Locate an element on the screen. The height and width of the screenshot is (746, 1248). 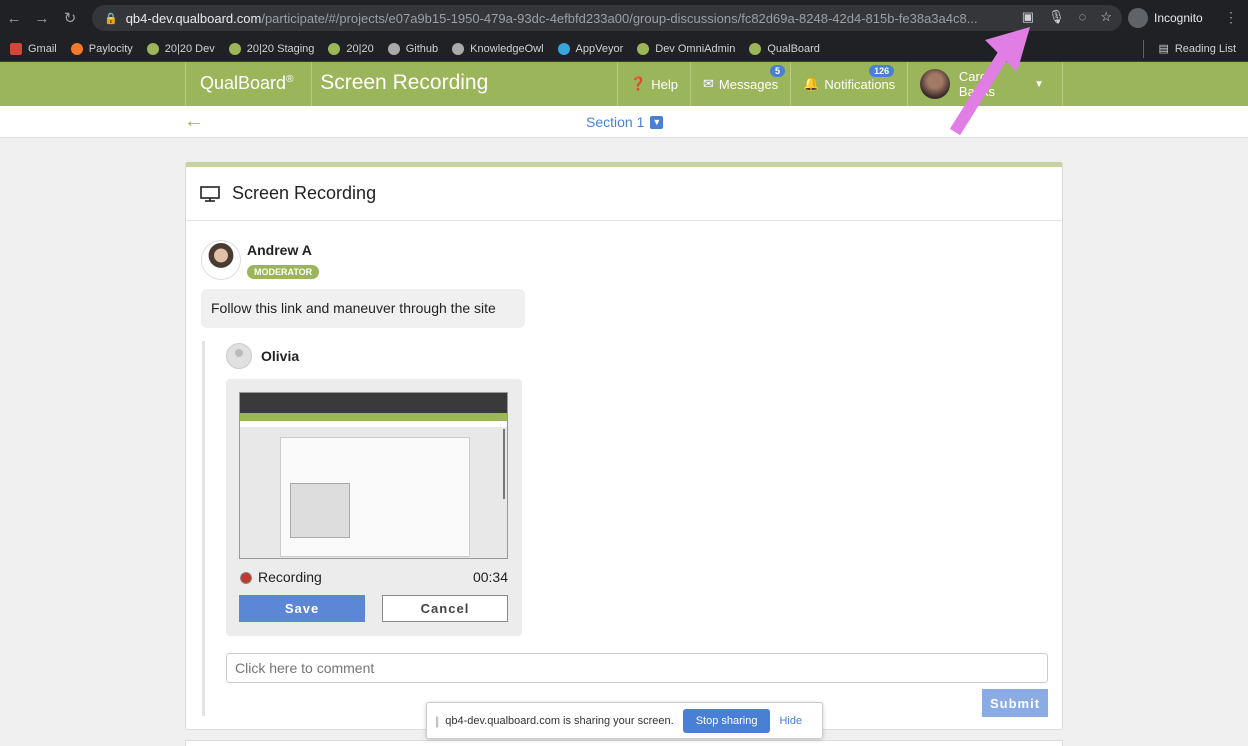
cancel-button: Cancel is located at coordinates (445, 608).